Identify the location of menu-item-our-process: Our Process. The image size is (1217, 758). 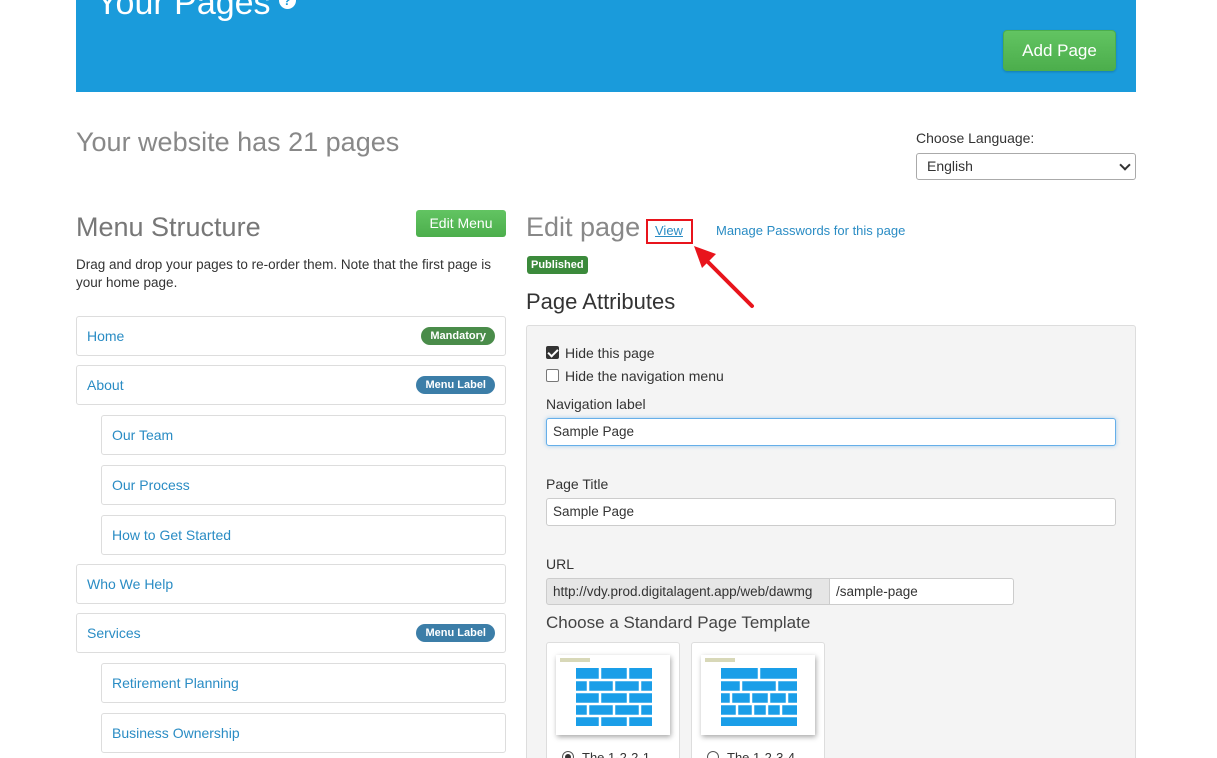
(303, 485).